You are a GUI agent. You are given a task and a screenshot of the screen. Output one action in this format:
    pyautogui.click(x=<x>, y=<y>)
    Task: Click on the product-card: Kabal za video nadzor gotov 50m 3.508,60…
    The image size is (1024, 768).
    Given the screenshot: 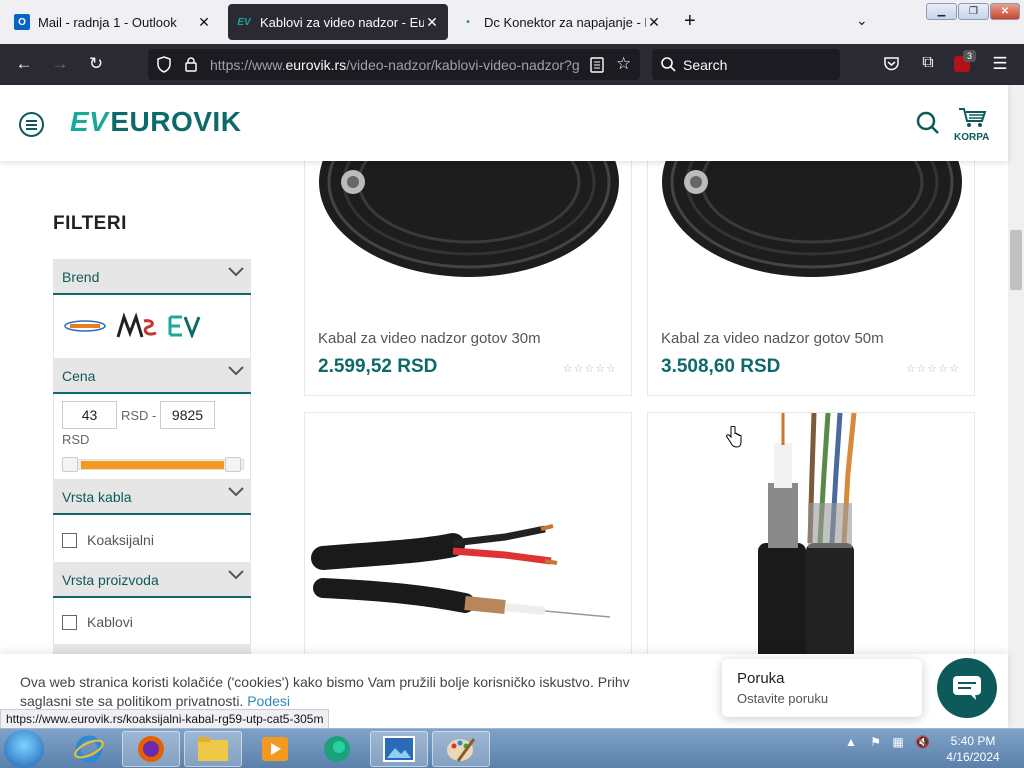 What is the action you would take?
    pyautogui.click(x=811, y=278)
    